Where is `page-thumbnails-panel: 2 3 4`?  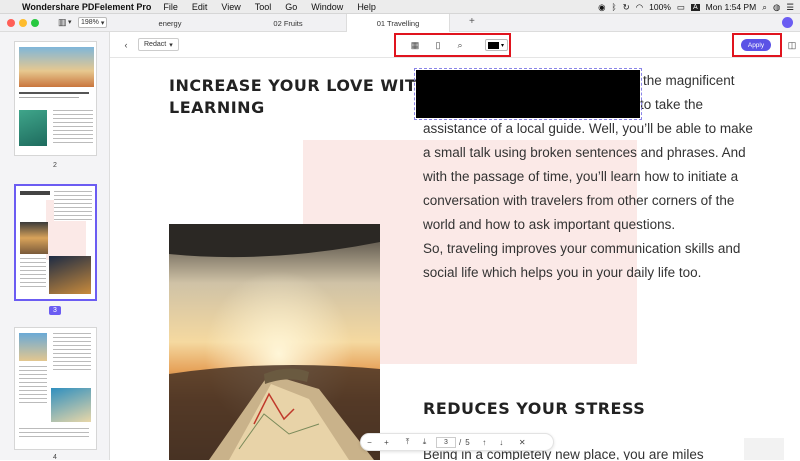 page-thumbnails-panel: 2 3 4 is located at coordinates (55, 246).